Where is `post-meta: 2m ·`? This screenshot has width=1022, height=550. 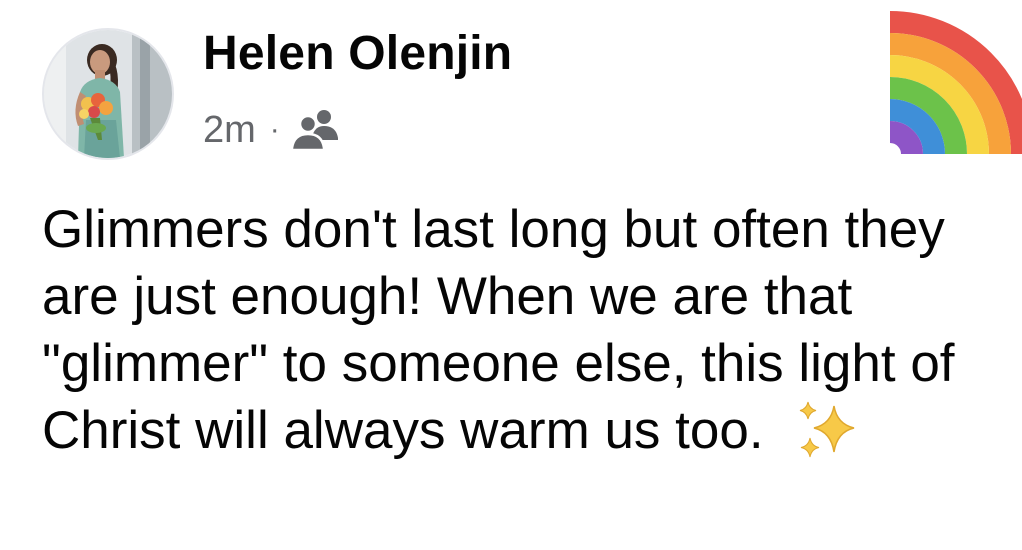
post-meta: 2m · is located at coordinates (272, 130).